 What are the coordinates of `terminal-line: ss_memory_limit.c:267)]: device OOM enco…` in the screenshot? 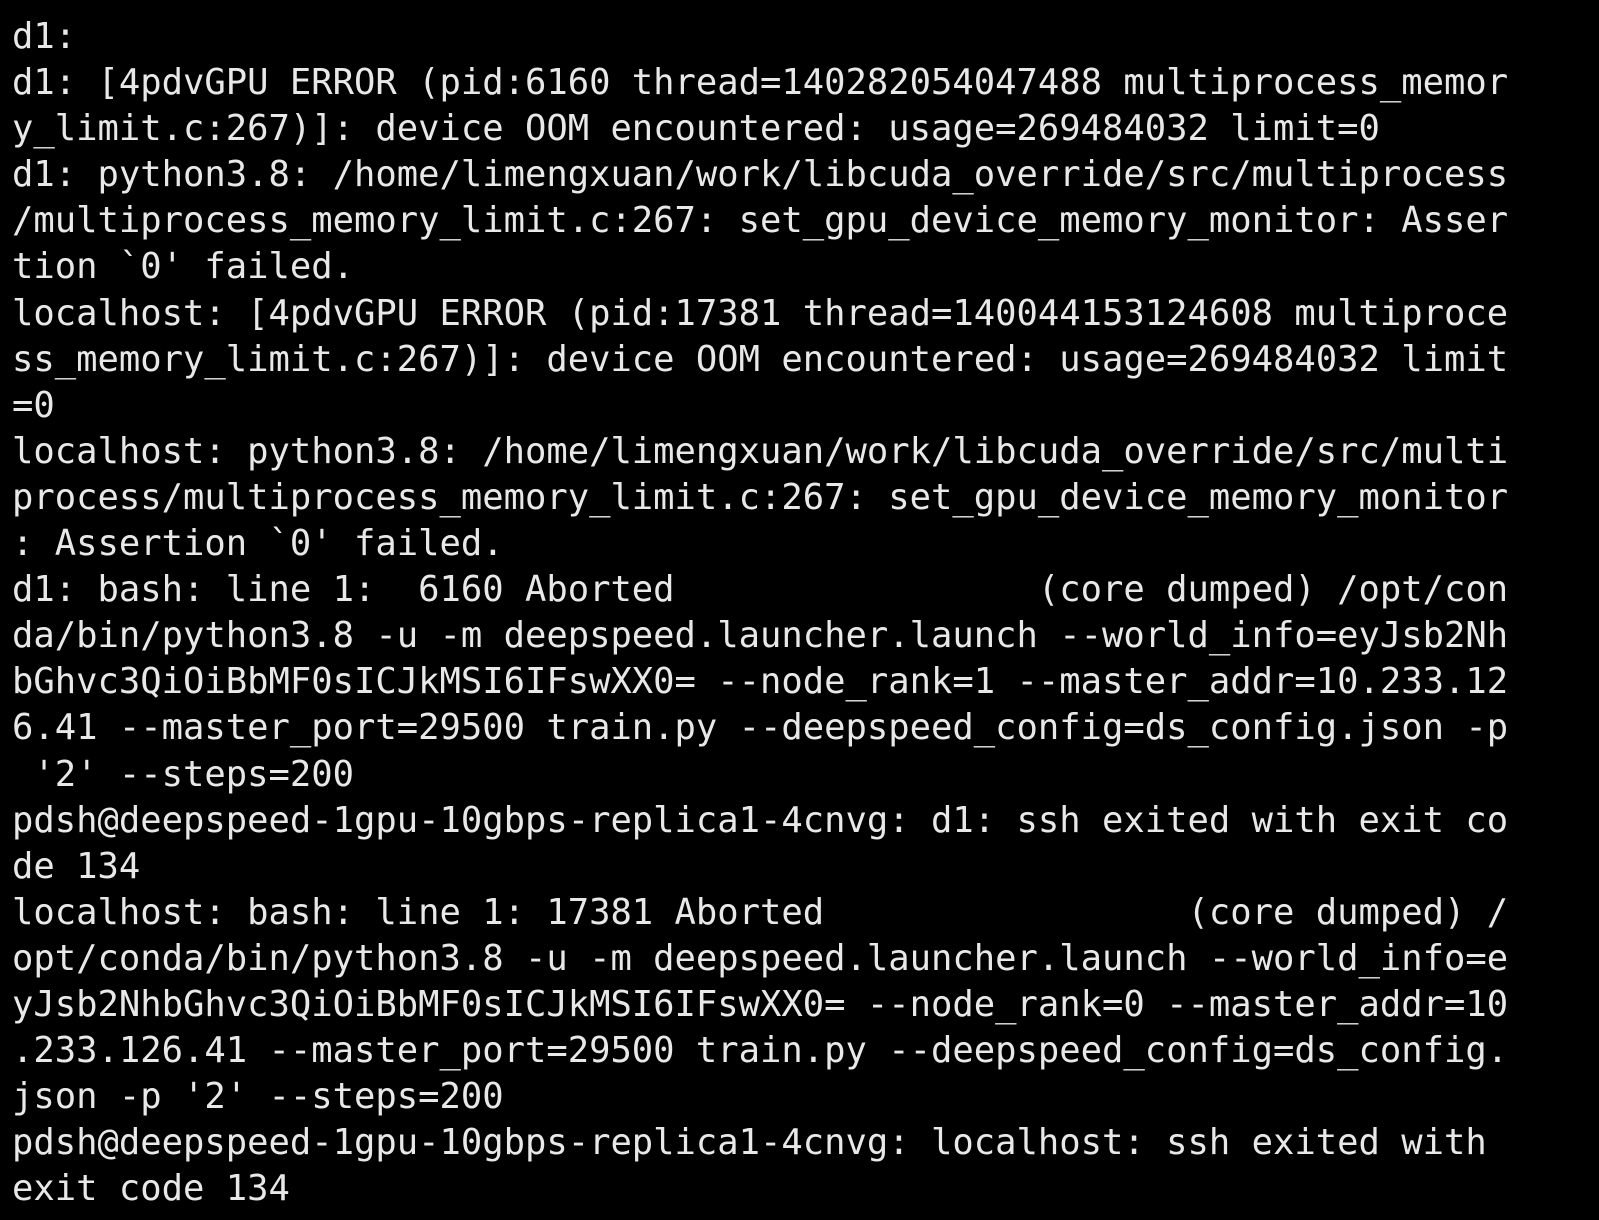 It's located at (760, 359).